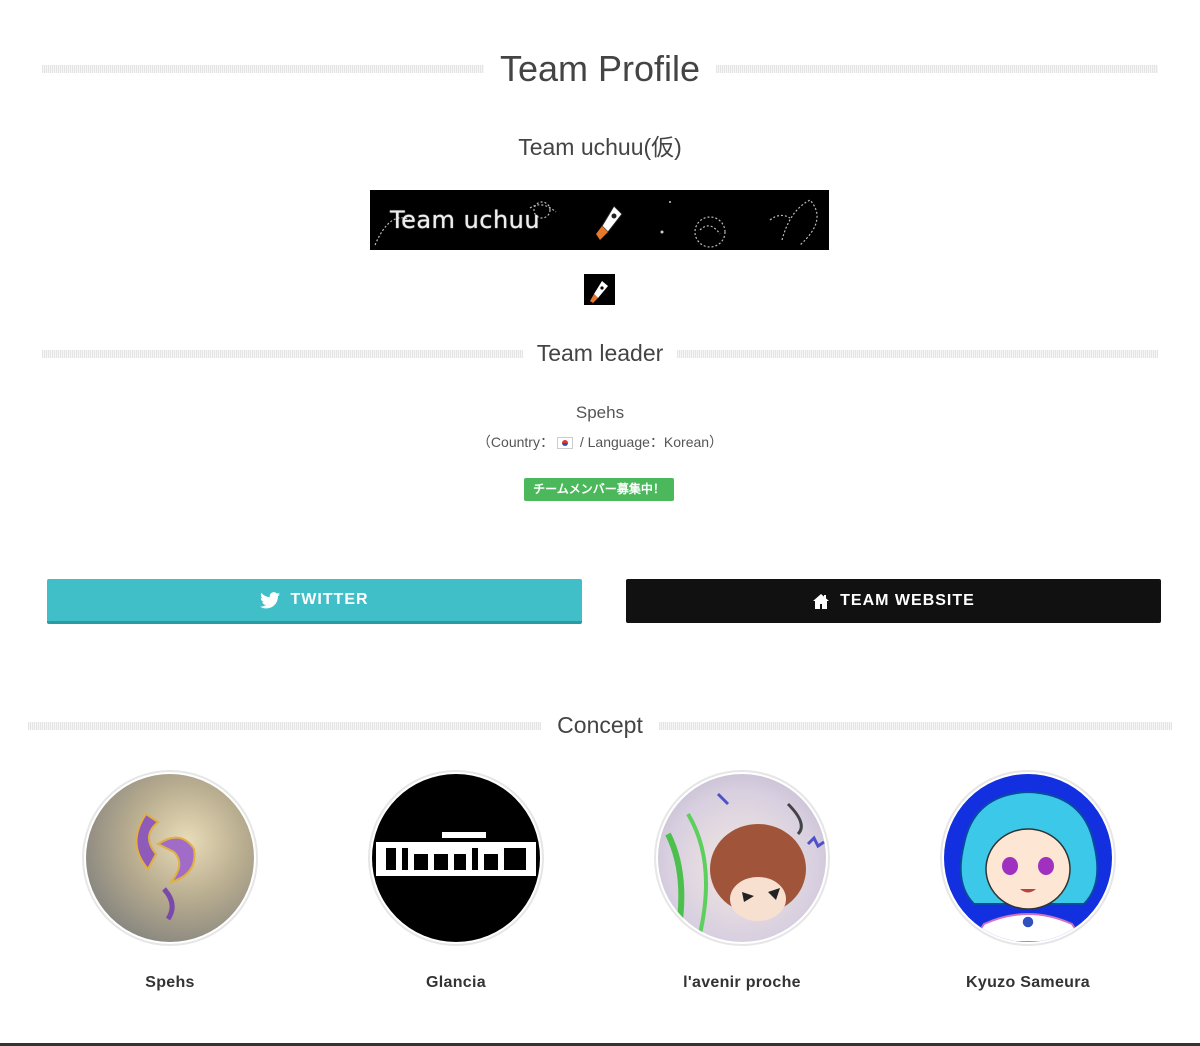 Image resolution: width=1200 pixels, height=1046 pixels. I want to click on team-profile-heading: Team Profile, so click(600, 69).